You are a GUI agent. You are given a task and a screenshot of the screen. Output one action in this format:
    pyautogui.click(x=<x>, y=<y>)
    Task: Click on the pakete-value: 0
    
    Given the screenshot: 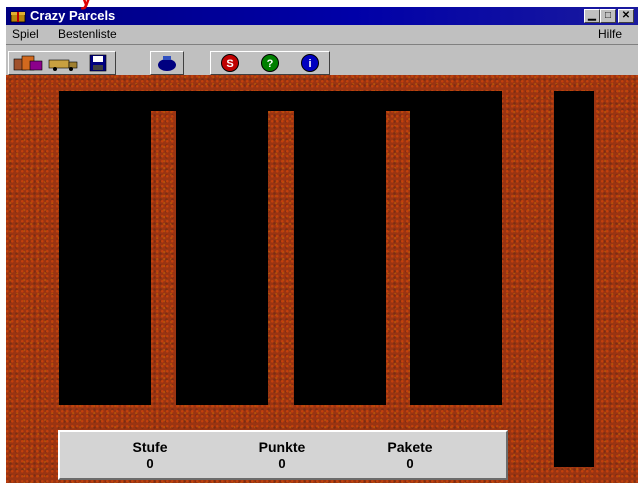 What is the action you would take?
    pyautogui.click(x=410, y=463)
    